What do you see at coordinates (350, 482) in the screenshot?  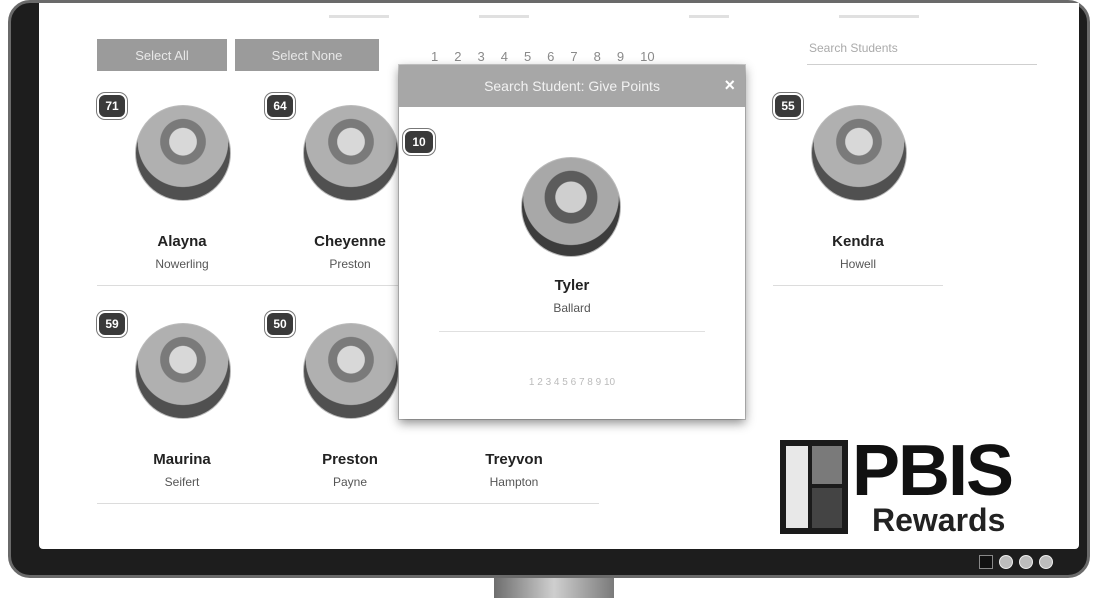 I see `student-last-name: Payne` at bounding box center [350, 482].